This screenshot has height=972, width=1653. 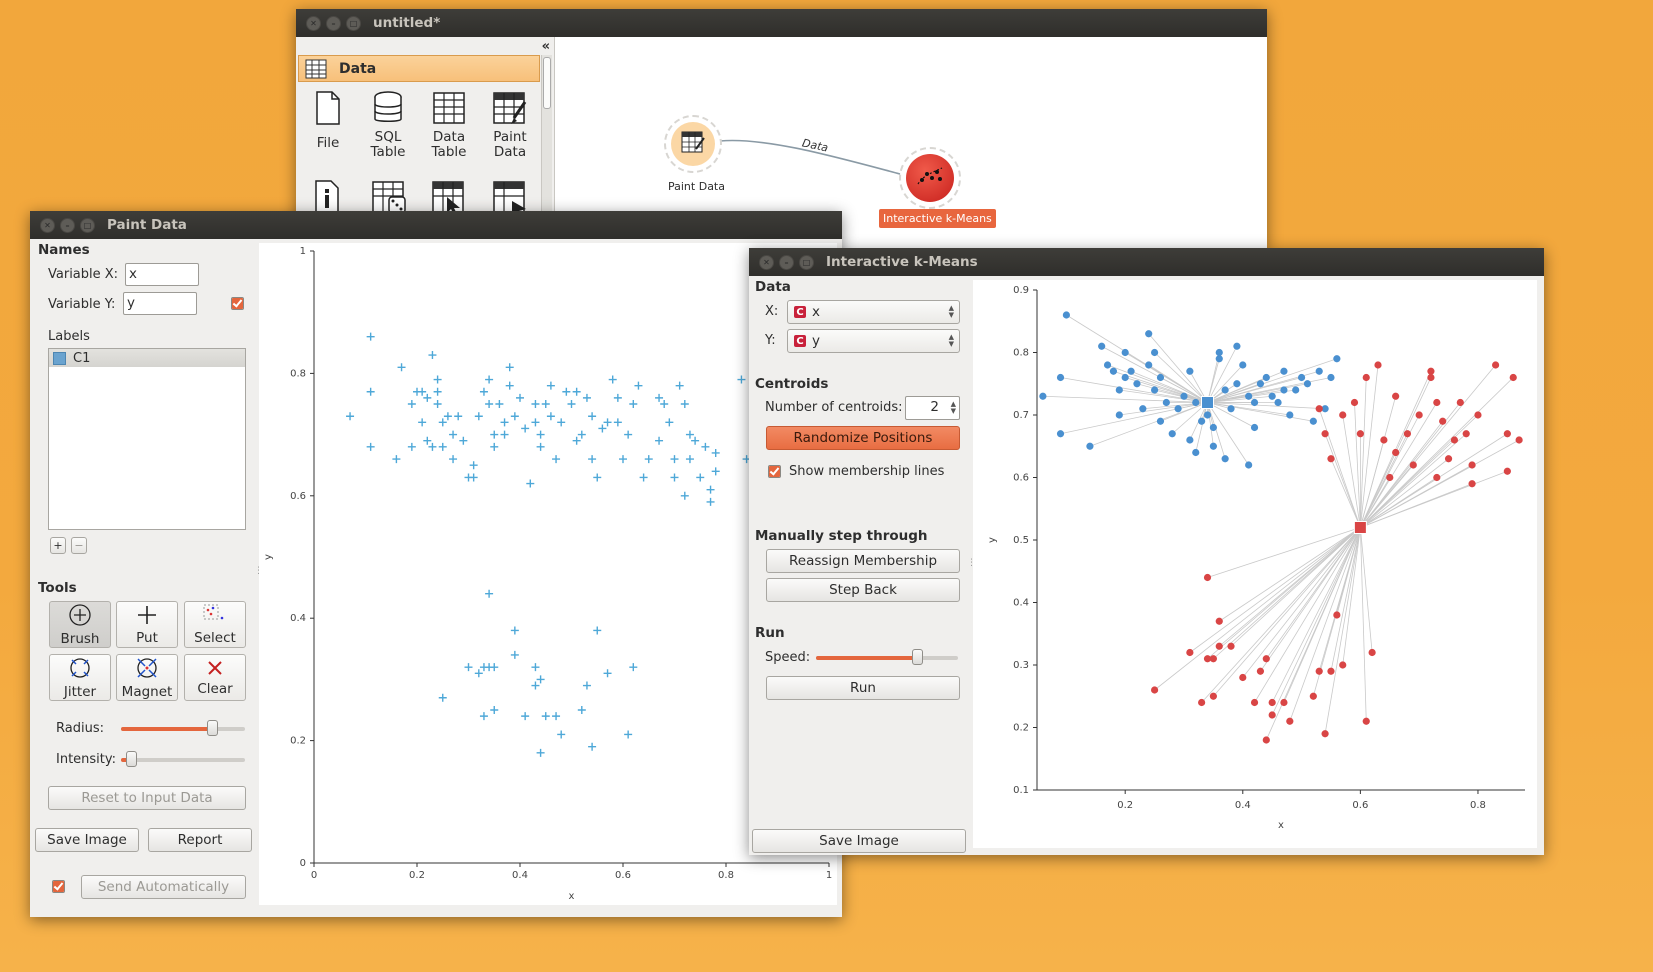 I want to click on magnet-tool: Magnet, so click(x=147, y=677).